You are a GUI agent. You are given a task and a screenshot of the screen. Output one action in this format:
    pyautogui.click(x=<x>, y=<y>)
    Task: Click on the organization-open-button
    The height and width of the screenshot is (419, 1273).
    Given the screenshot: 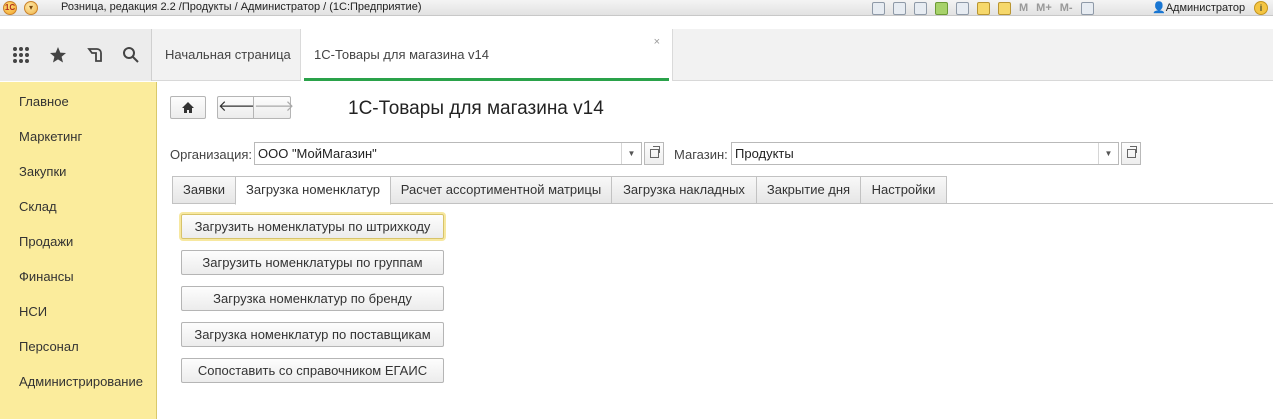 What is the action you would take?
    pyautogui.click(x=654, y=153)
    